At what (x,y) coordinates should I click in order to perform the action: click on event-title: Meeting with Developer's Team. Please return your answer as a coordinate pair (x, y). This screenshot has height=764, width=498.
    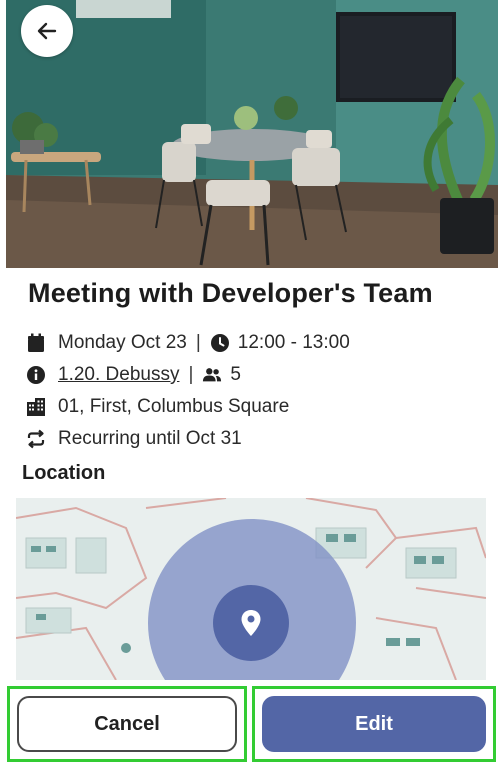
    Looking at the image, I should click on (230, 293).